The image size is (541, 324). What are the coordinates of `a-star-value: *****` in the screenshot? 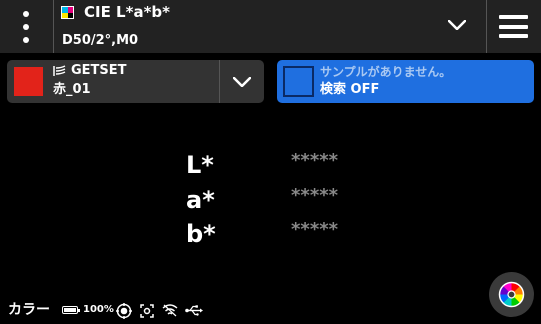 It's located at (315, 195).